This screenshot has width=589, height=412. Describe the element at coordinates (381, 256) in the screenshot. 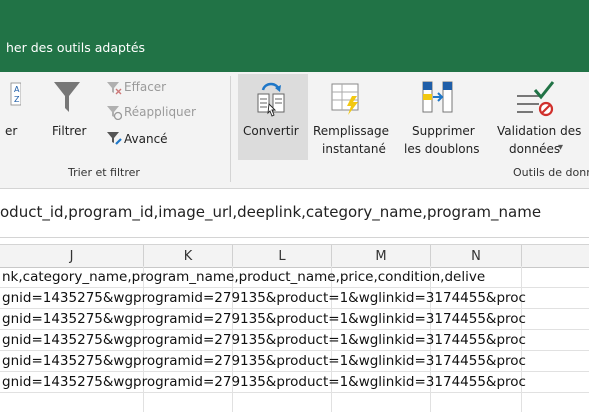

I see `column-header-m: M` at that location.